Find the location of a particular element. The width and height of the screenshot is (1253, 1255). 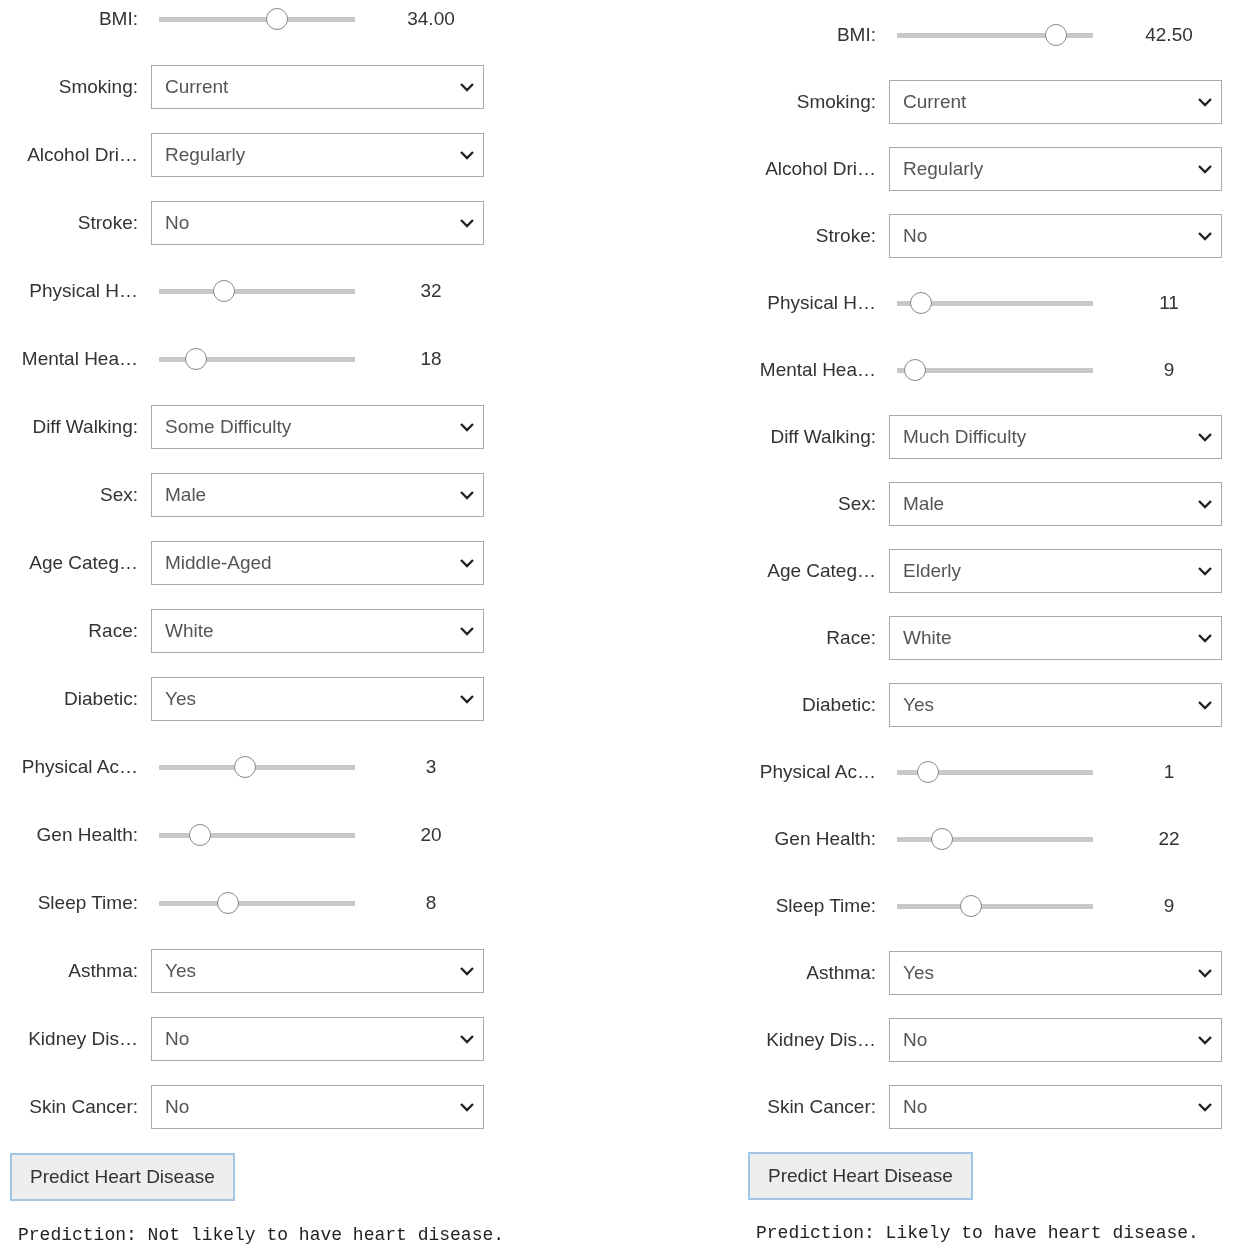

field-label: Gen Health: is located at coordinates (86, 835).